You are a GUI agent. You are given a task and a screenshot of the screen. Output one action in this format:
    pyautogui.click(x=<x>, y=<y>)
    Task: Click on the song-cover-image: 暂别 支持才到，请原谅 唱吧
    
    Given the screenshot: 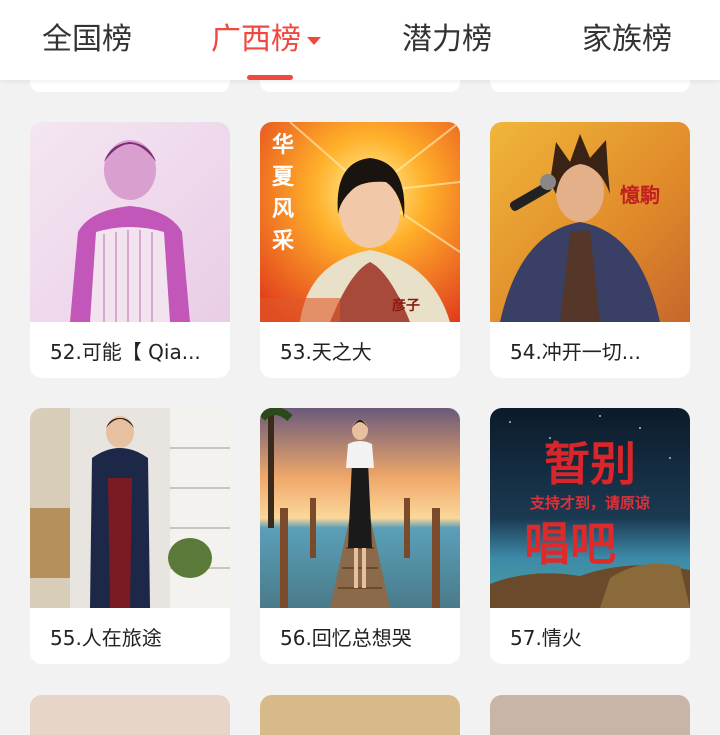 What is the action you would take?
    pyautogui.click(x=590, y=508)
    